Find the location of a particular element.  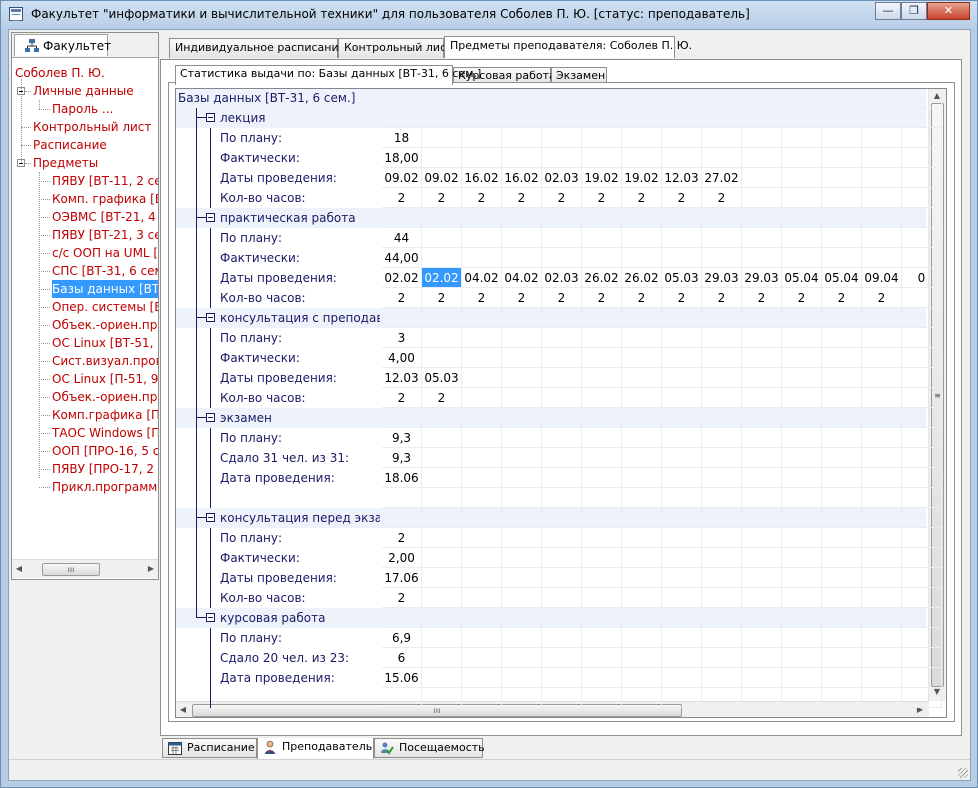

tree-item: Личные данные is located at coordinates (83, 91).